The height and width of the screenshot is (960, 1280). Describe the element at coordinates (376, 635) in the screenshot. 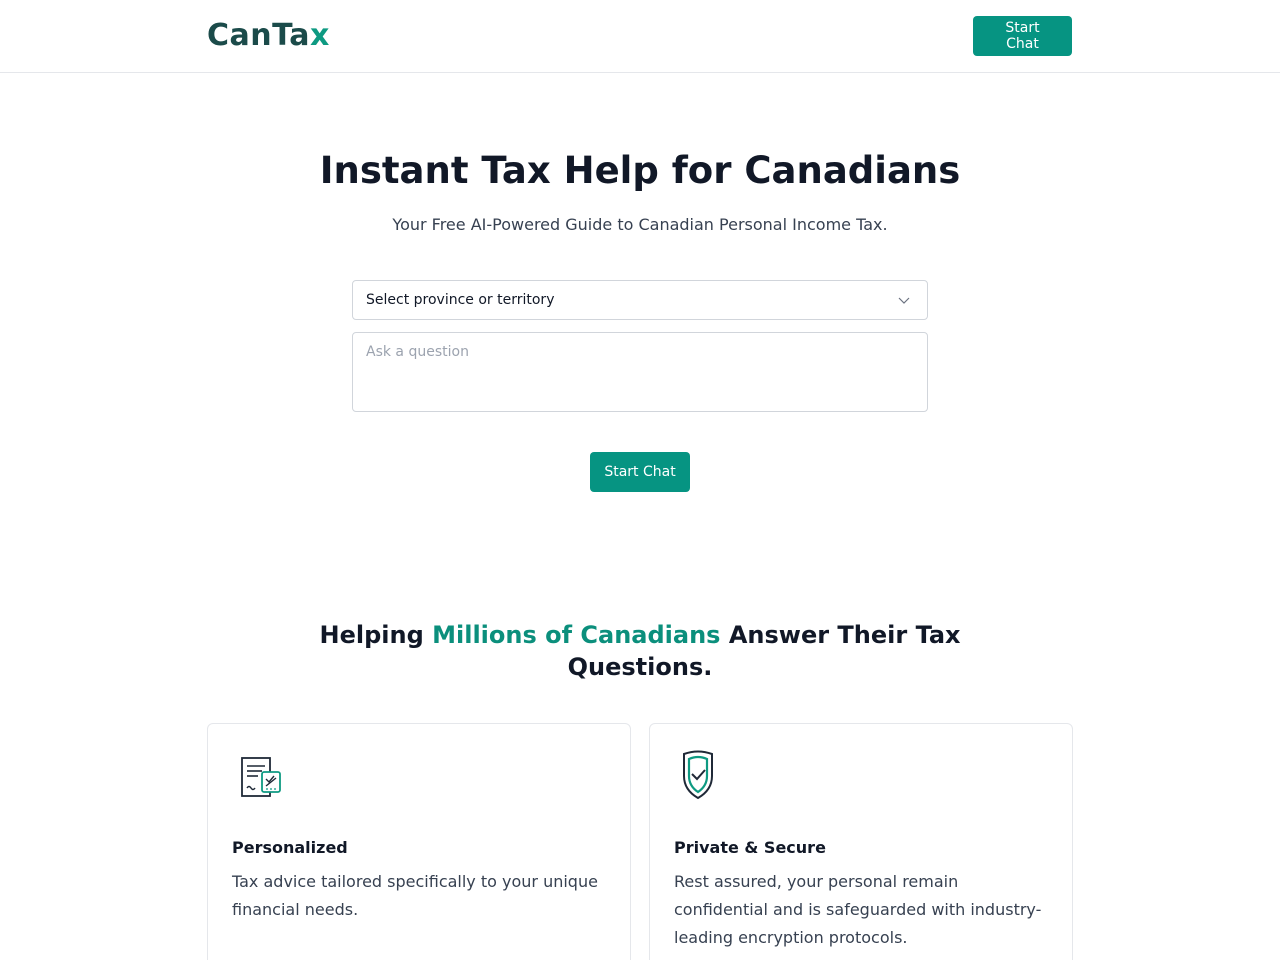

I see `section-title-before: Helping` at that location.